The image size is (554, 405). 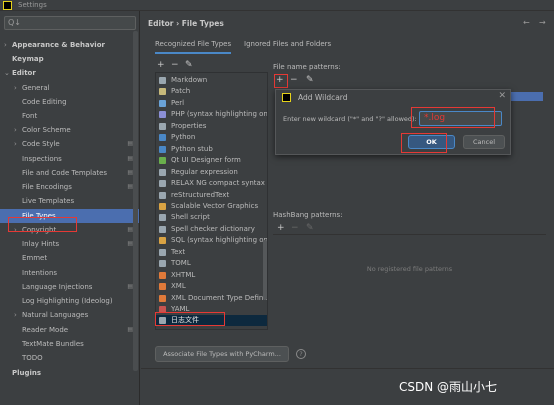 What do you see at coordinates (211, 126) in the screenshot?
I see `file-type-row: Properties` at bounding box center [211, 126].